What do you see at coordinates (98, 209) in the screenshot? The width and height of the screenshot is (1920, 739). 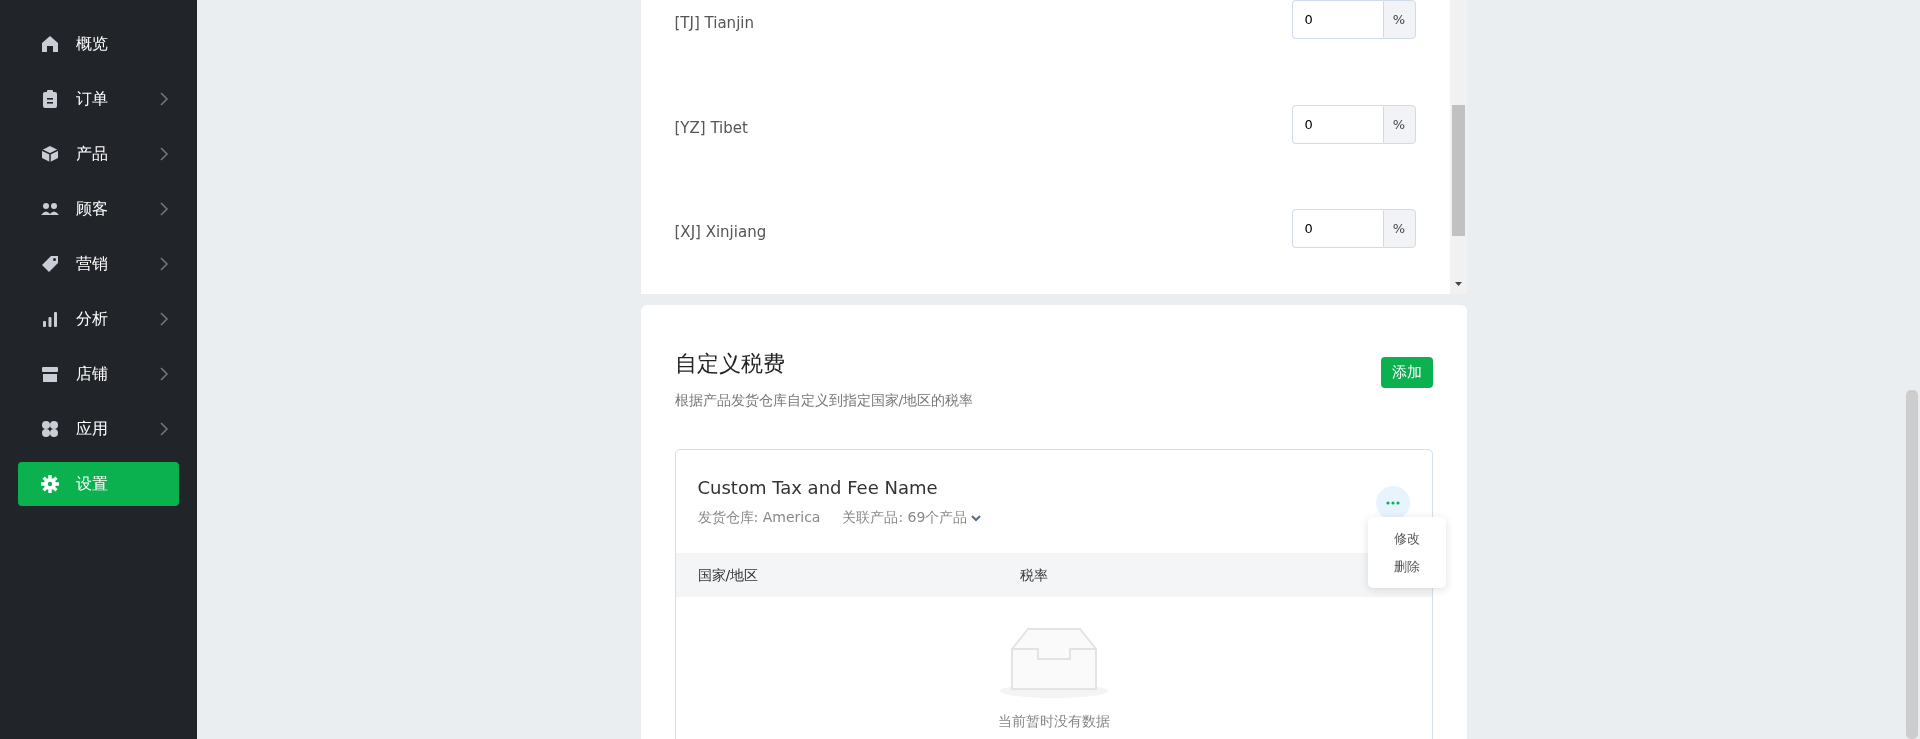 I see `sidebar-item: 顾客` at bounding box center [98, 209].